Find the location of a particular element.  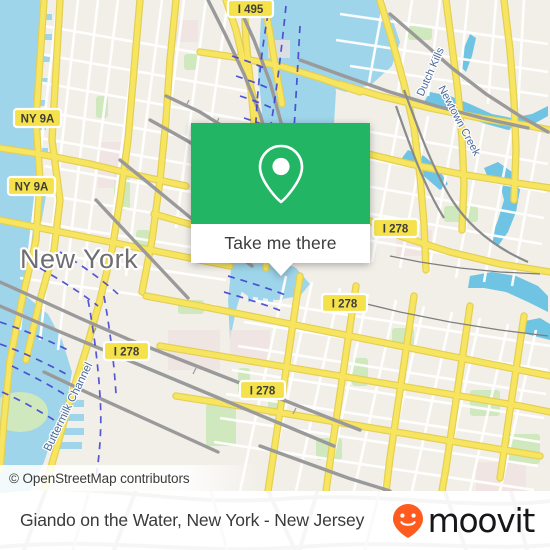

card-footer: Take me there is located at coordinates (280, 243).